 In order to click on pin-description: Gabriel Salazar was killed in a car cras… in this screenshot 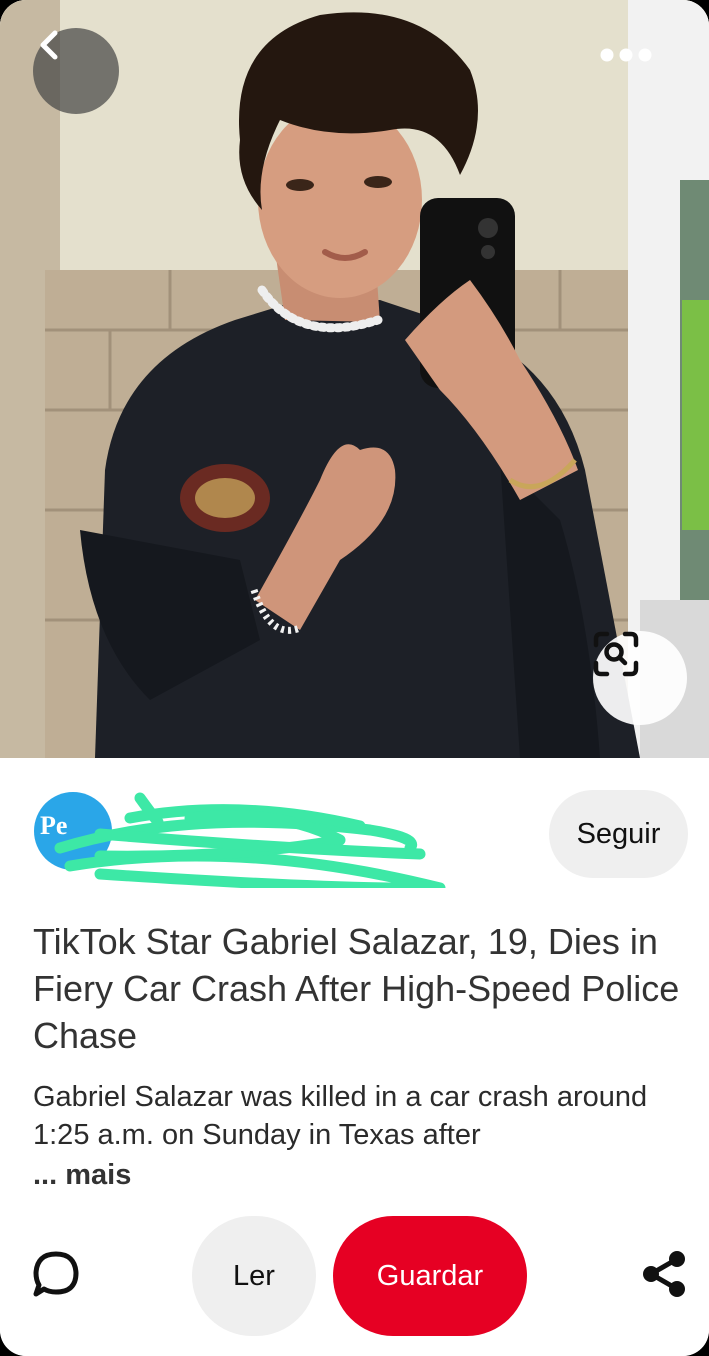, I will do `click(340, 1116)`.